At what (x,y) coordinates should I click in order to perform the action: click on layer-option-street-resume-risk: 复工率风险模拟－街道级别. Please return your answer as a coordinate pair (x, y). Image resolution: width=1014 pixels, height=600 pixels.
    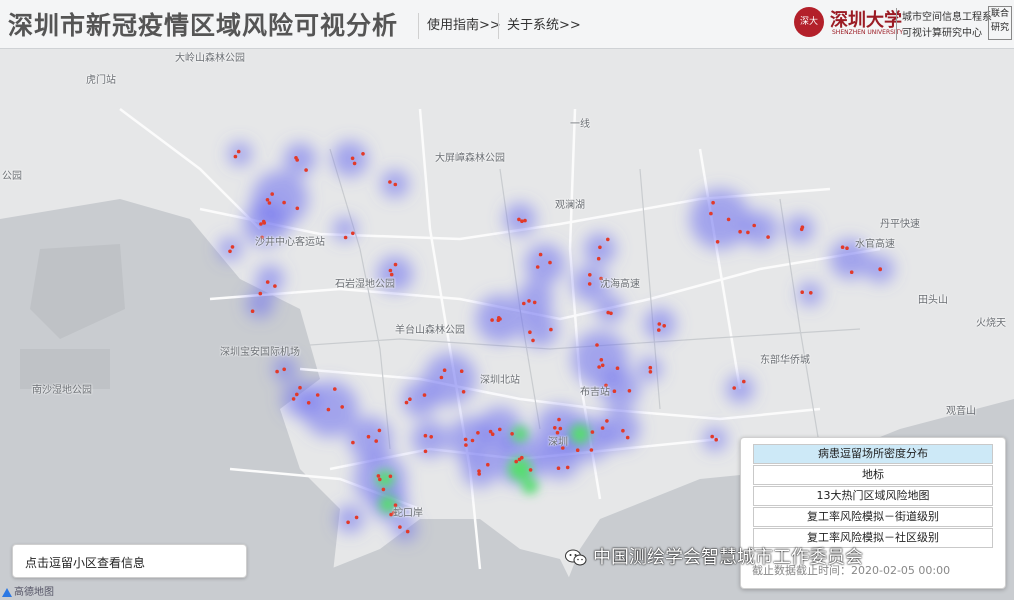
    Looking at the image, I should click on (873, 517).